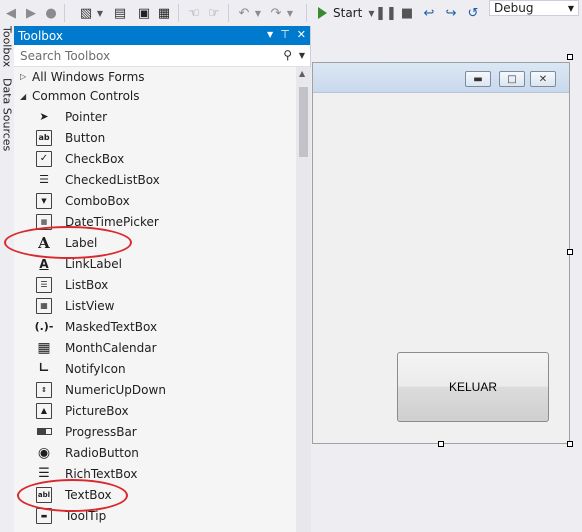  What do you see at coordinates (7, 123) in the screenshot?
I see `side-tab-data-sources: Data Sources` at bounding box center [7, 123].